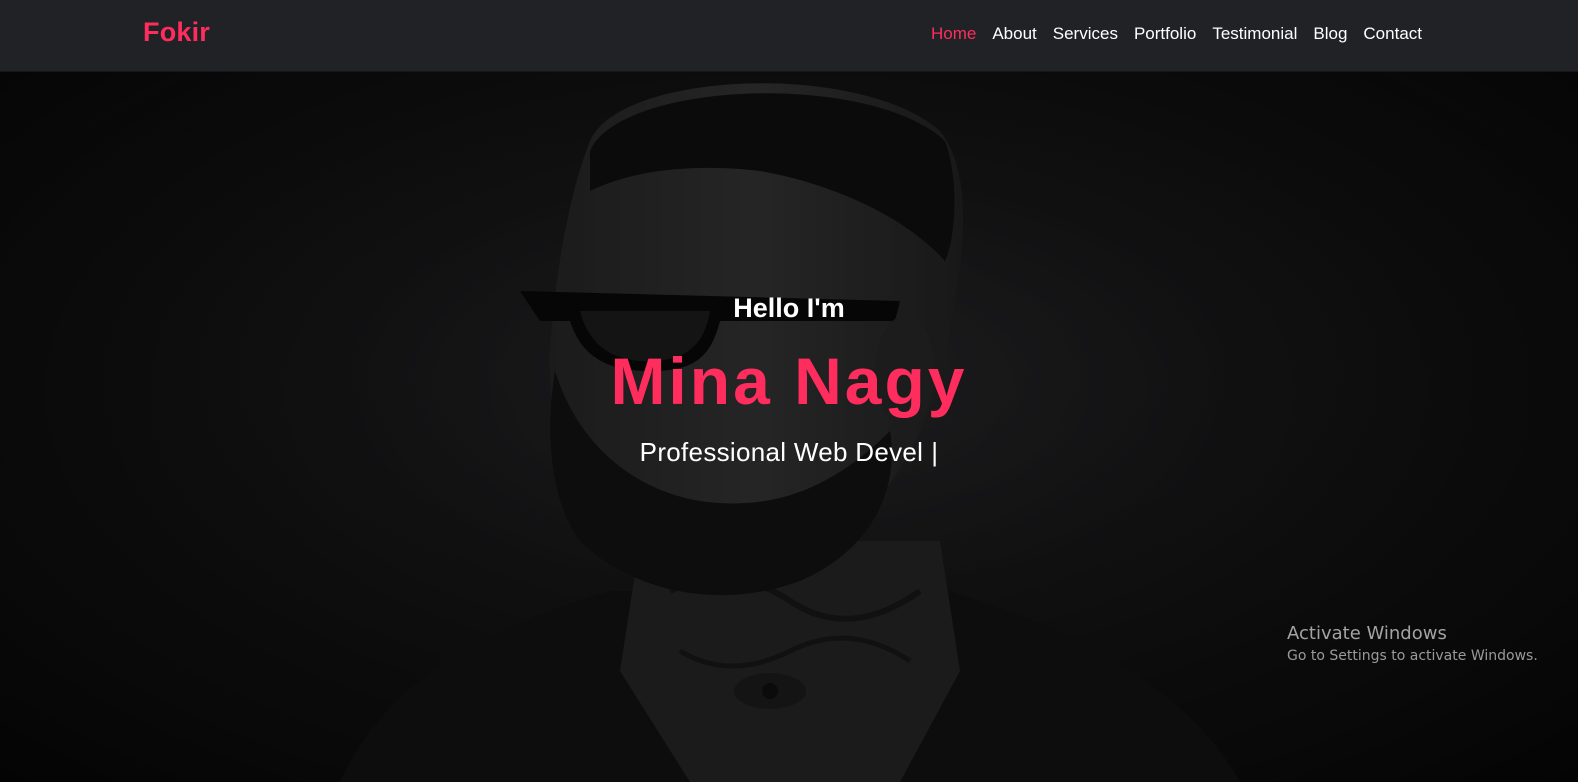 This screenshot has width=1578, height=782. Describe the element at coordinates (935, 452) in the screenshot. I see `typing-cursor: |` at that location.